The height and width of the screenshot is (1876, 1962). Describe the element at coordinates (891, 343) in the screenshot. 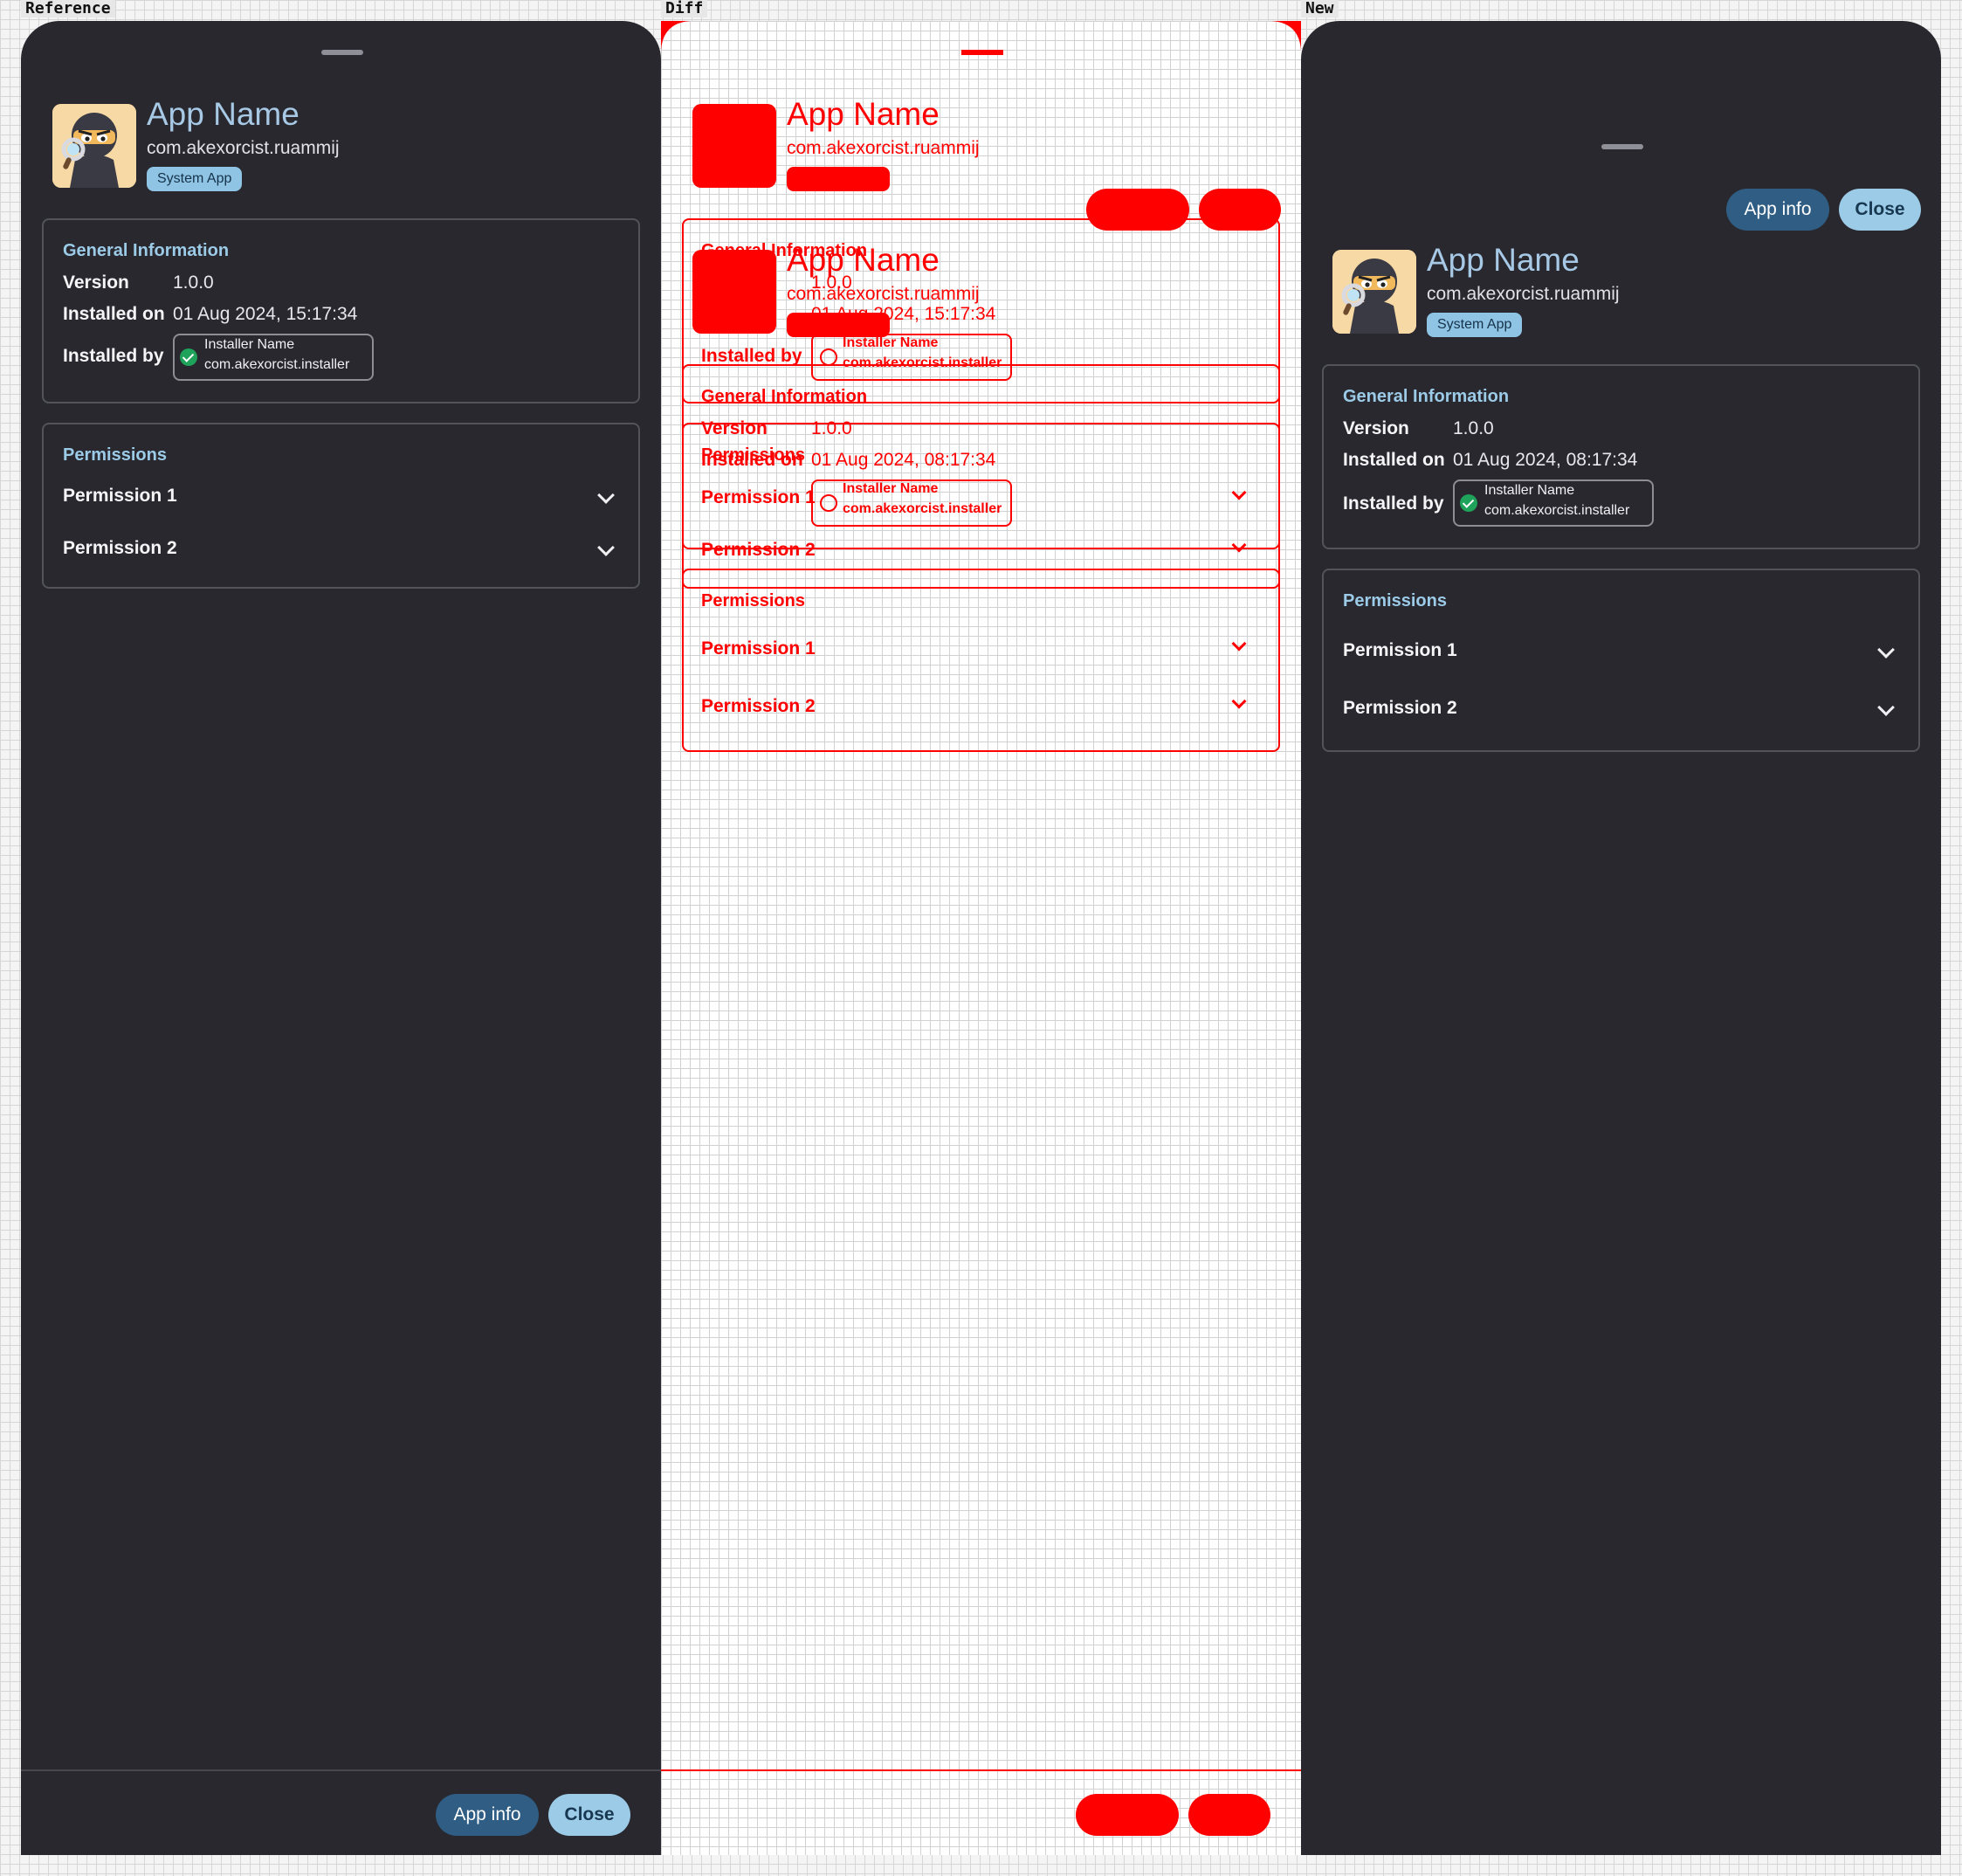

I see `diff-installer-name: Installer Name` at that location.